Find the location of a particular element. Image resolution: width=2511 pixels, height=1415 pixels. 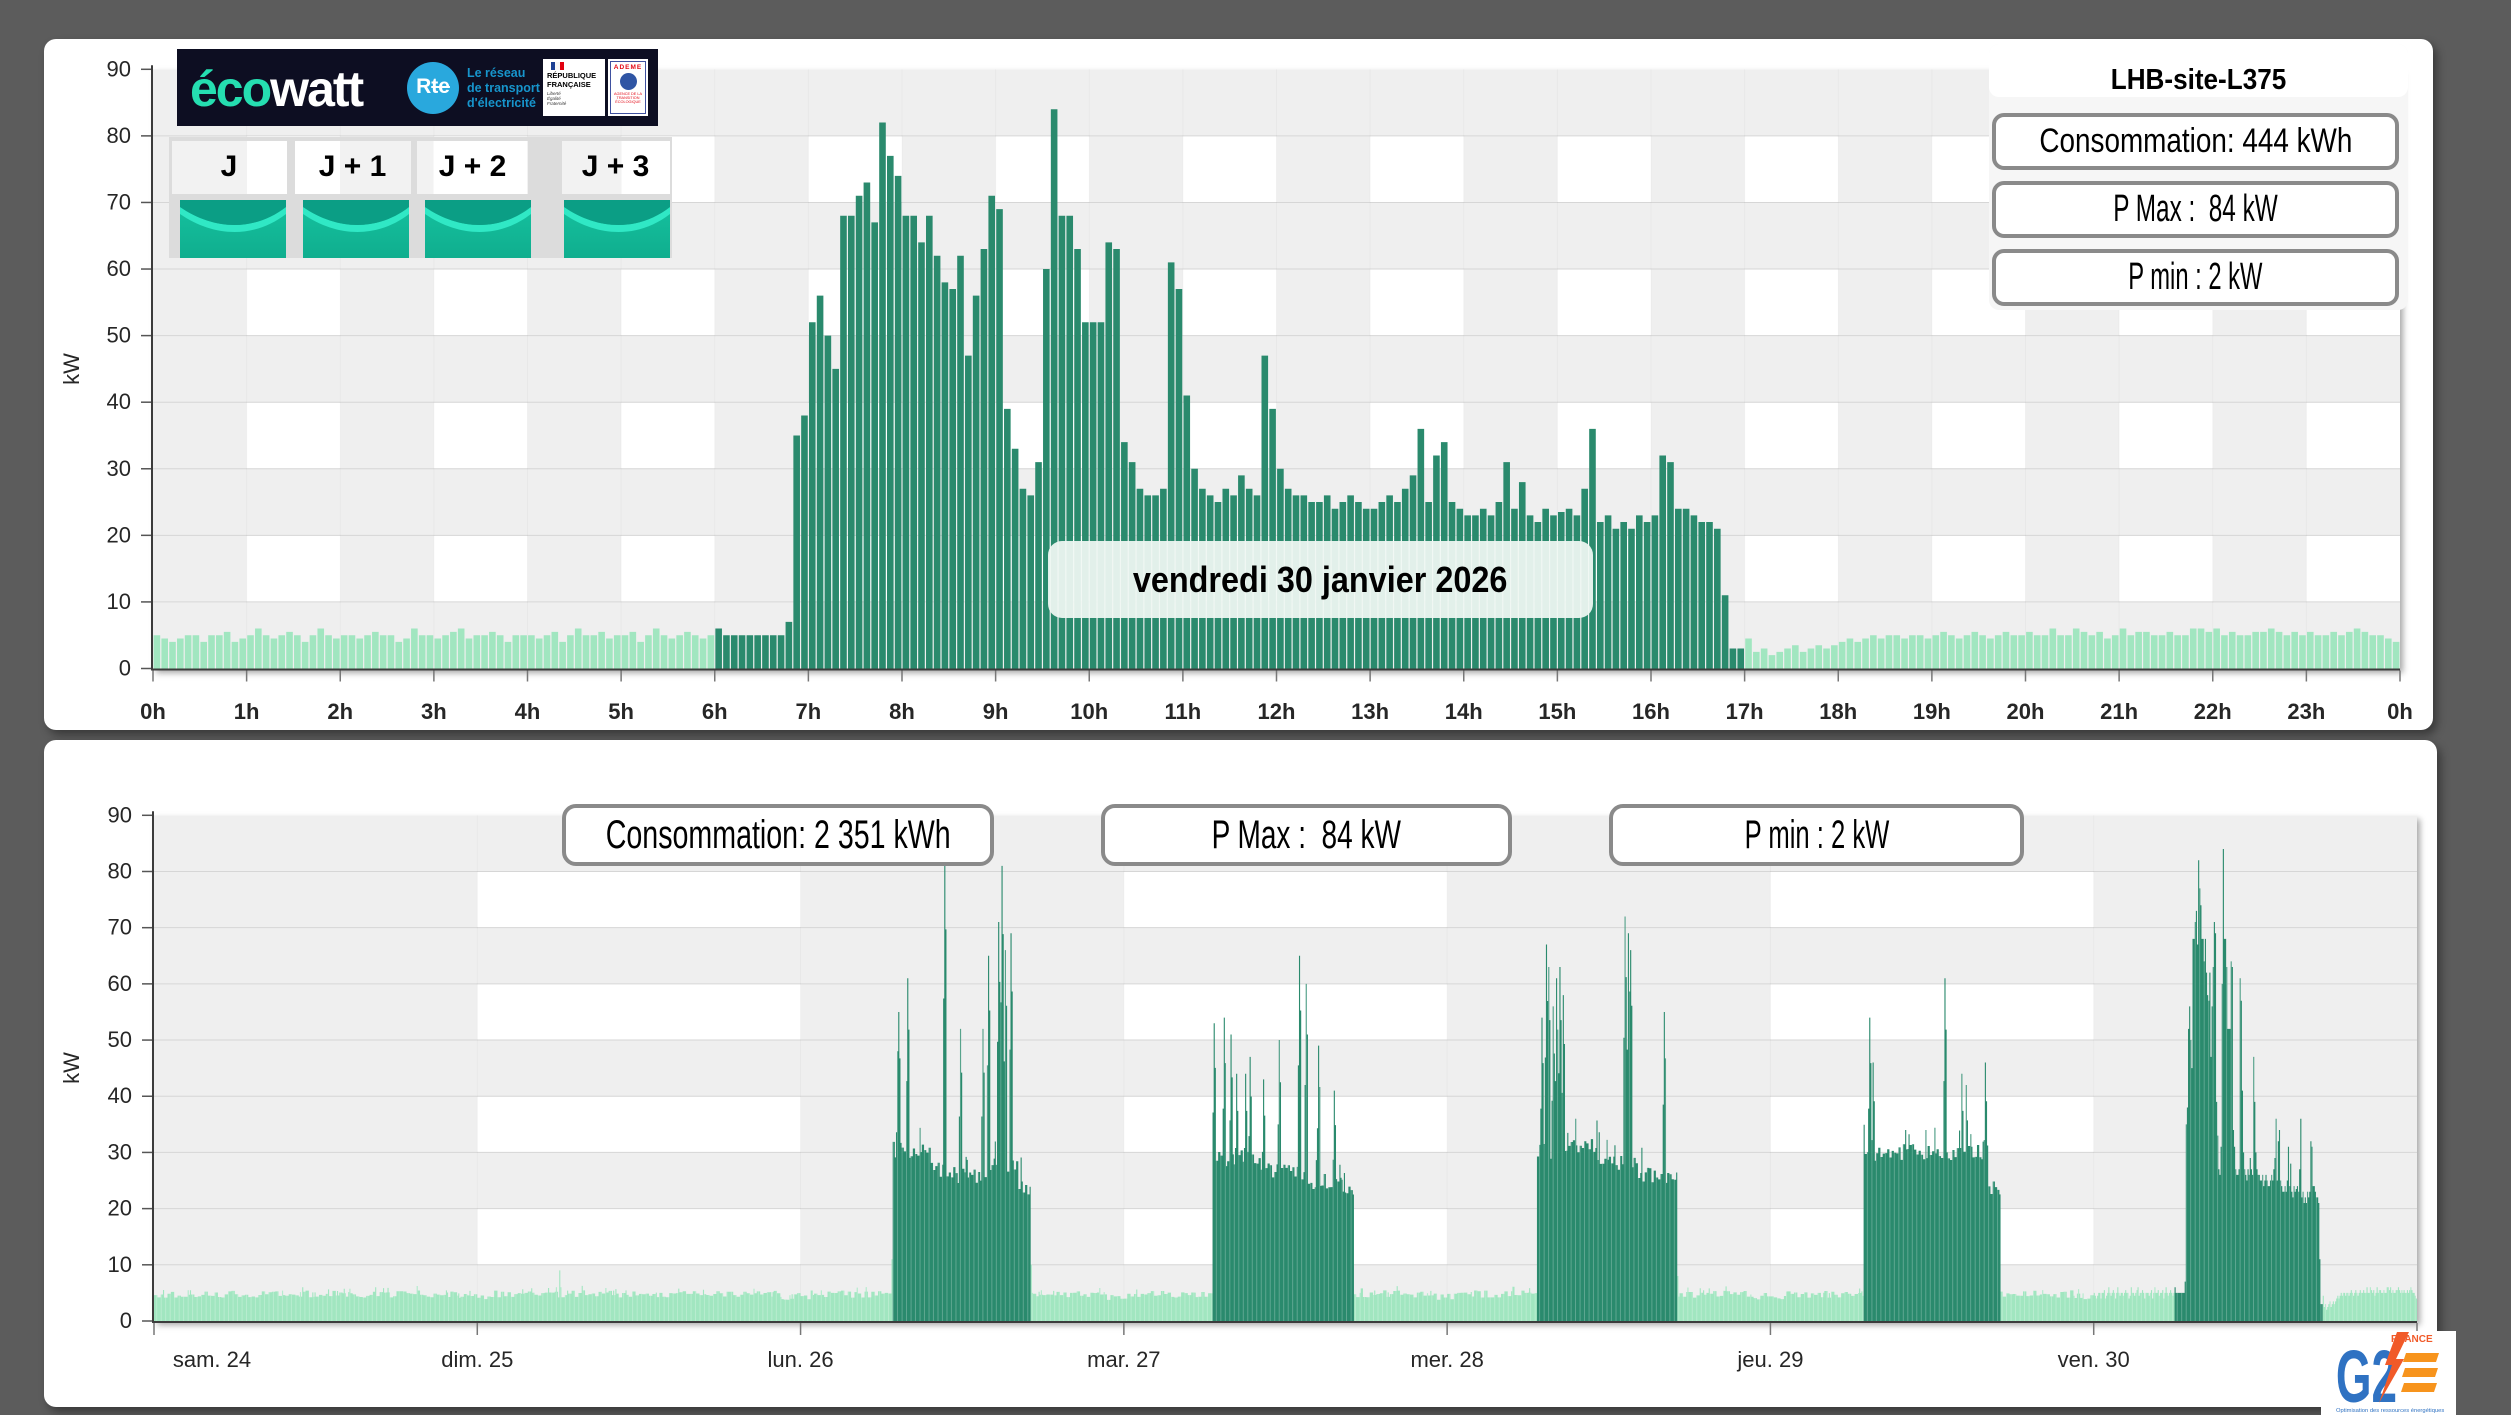

svg-text: 8h is located at coordinates (902, 711).